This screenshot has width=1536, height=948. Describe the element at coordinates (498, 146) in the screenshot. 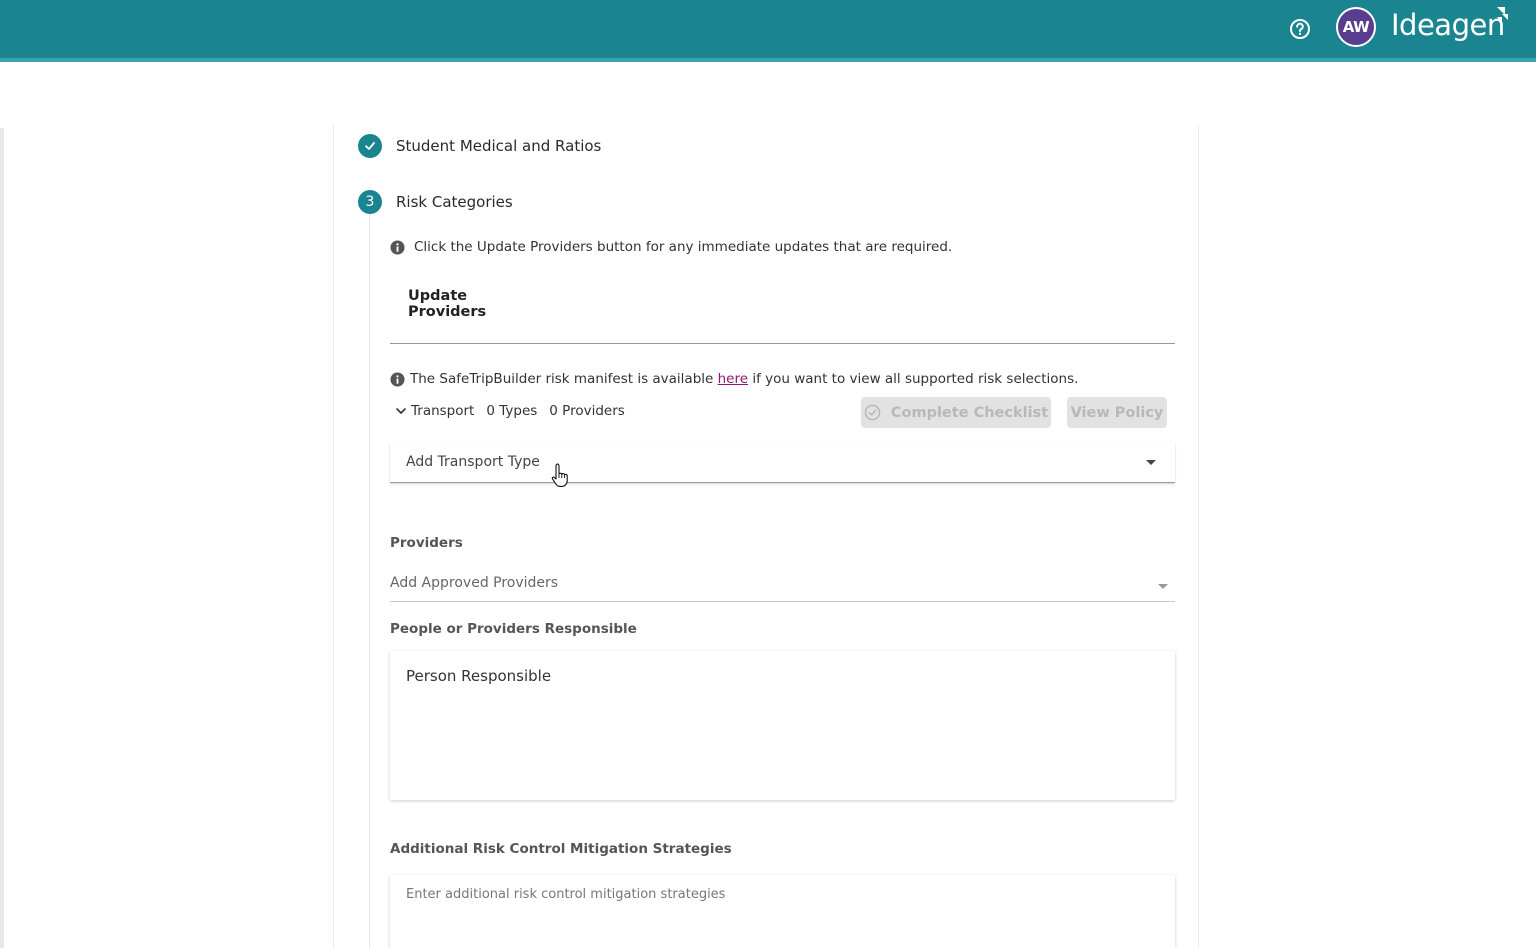

I see `step-label-student-medical: Student Medical and Ratios` at that location.